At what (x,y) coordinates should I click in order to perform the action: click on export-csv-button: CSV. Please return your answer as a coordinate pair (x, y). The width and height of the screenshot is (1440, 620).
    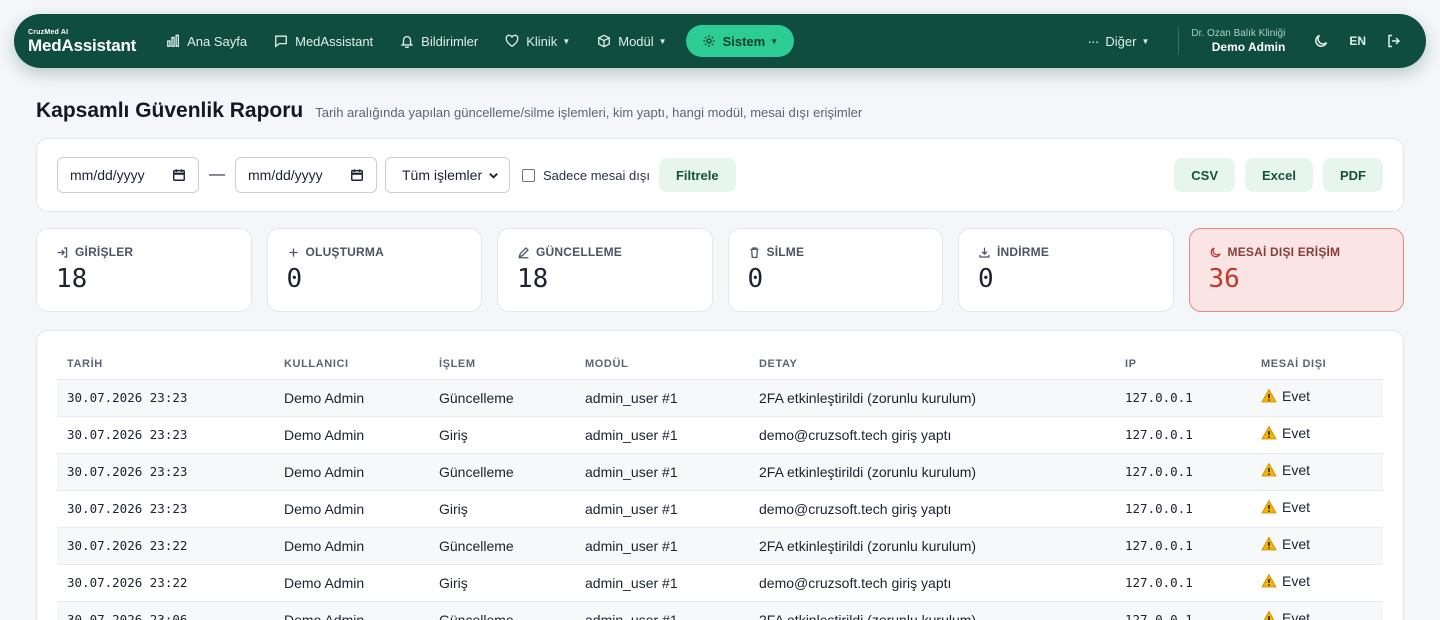
    Looking at the image, I should click on (1205, 175).